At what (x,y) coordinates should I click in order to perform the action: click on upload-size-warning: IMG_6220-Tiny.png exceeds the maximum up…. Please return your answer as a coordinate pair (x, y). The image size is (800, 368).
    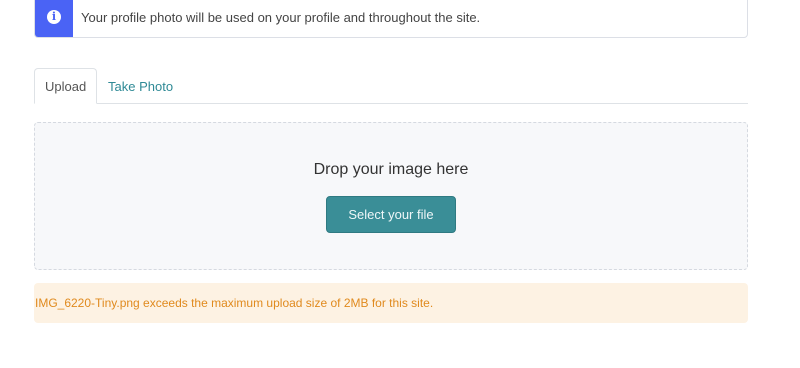
    Looking at the image, I should click on (391, 303).